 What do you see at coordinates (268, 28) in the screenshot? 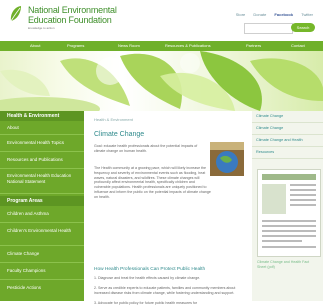
I see `search-input` at bounding box center [268, 28].